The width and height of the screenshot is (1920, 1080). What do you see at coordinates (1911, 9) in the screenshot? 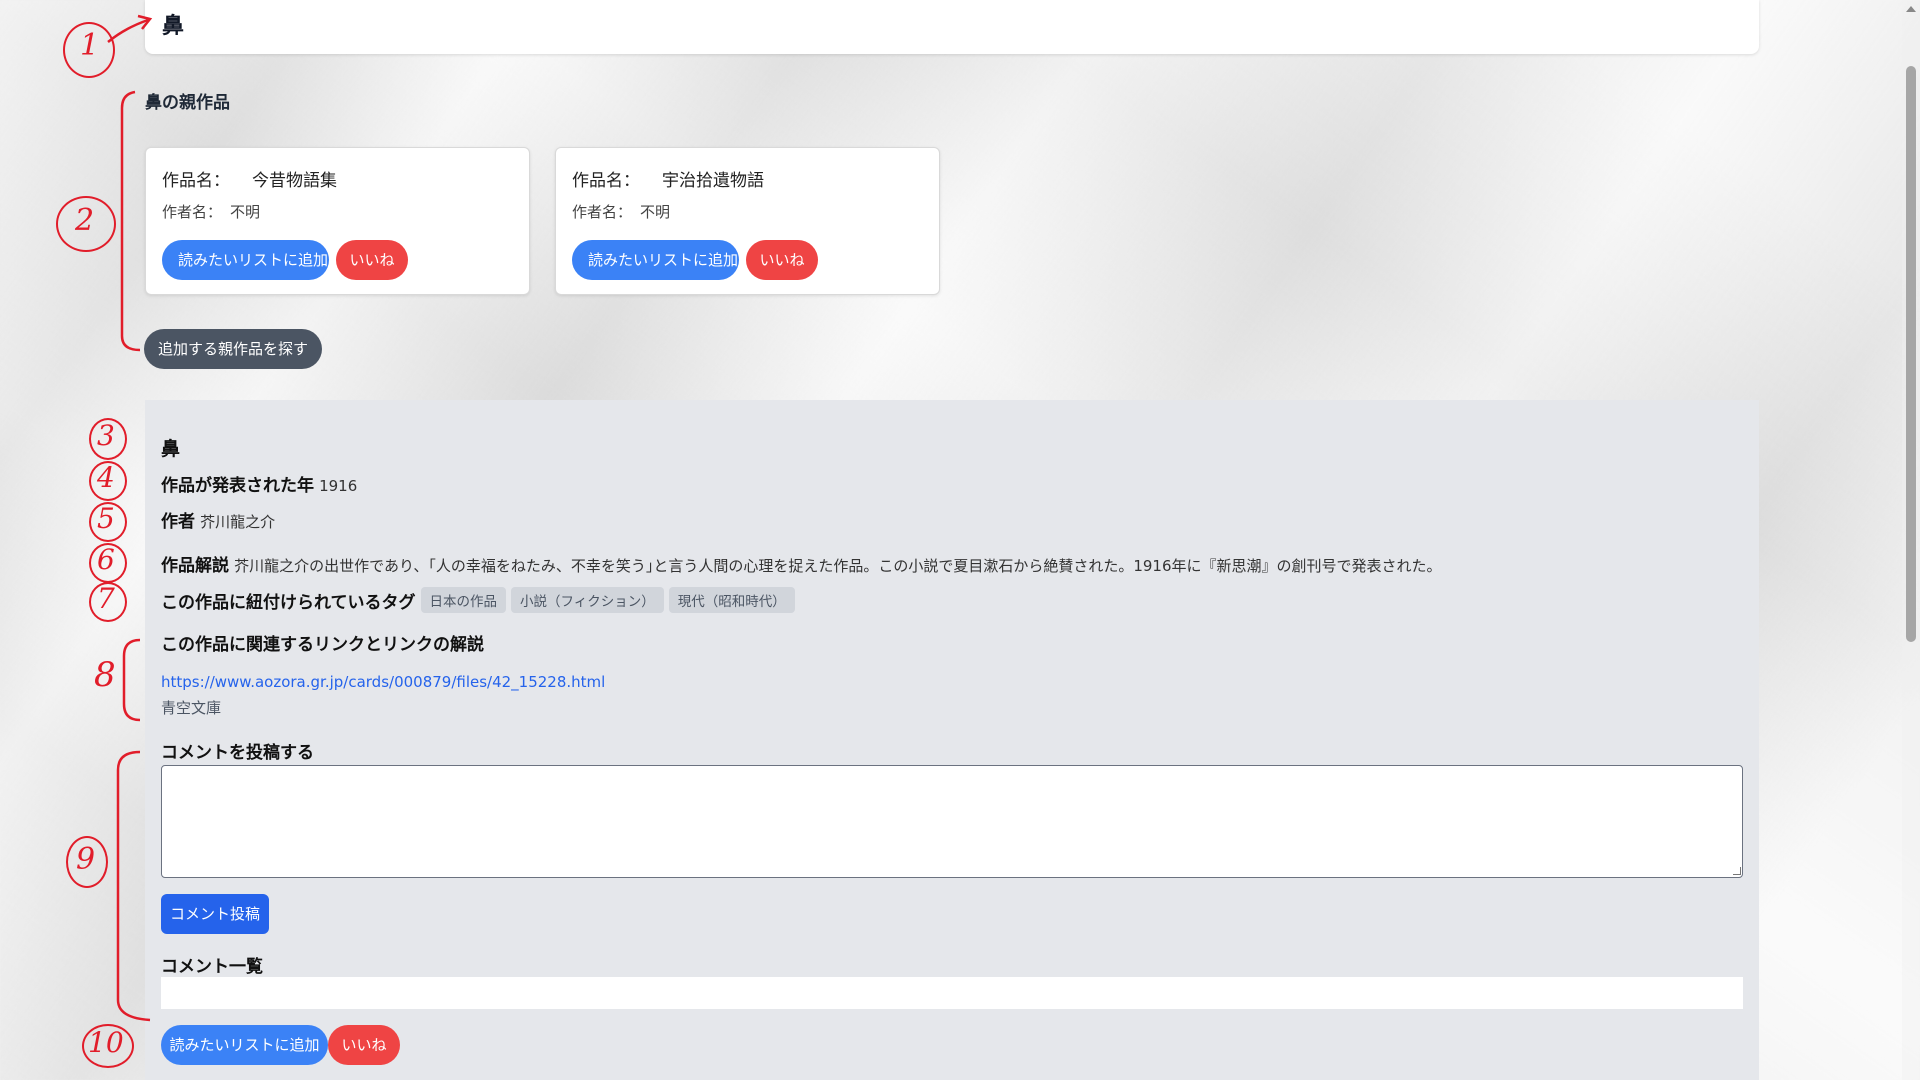
I see `scroll-up-arrow-icon` at bounding box center [1911, 9].